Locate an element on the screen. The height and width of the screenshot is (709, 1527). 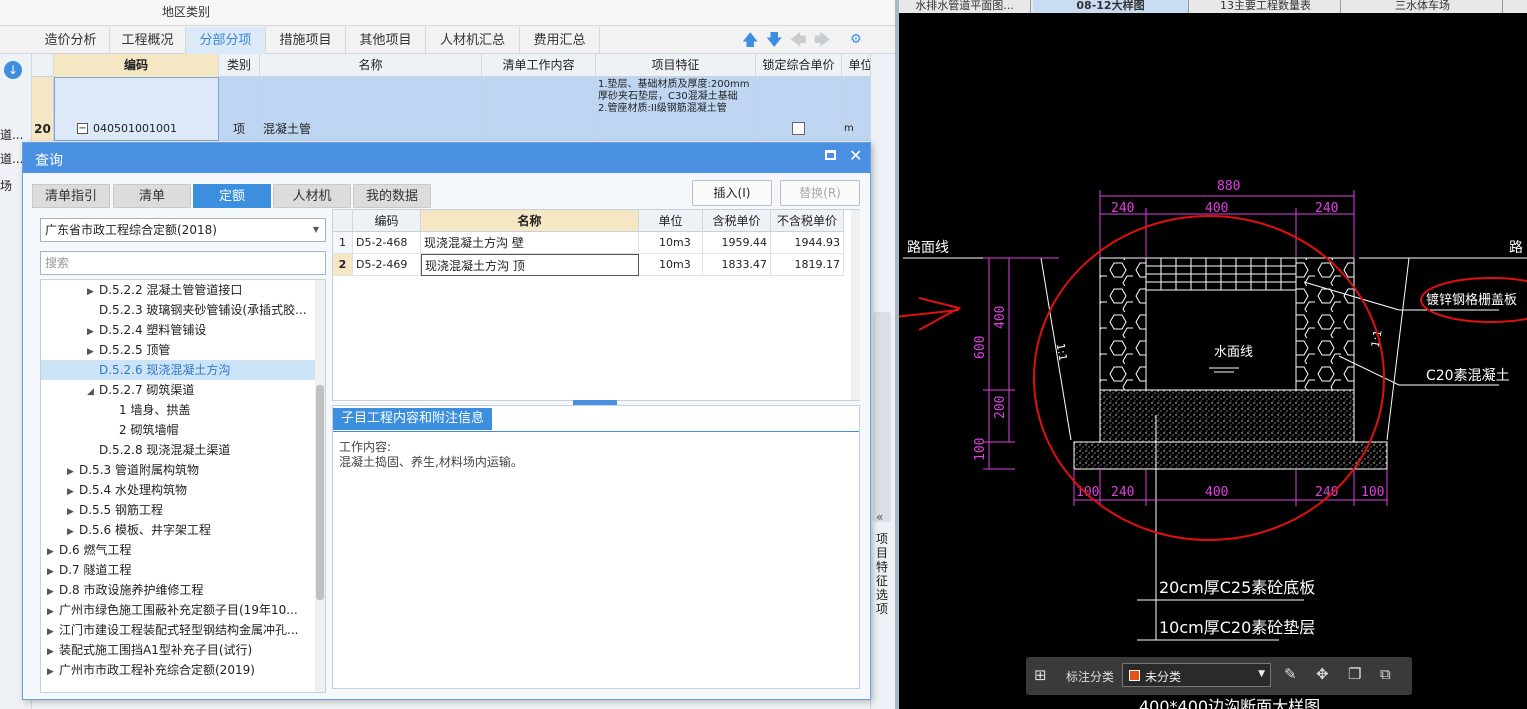
channel is located at coordinates (1221, 340).